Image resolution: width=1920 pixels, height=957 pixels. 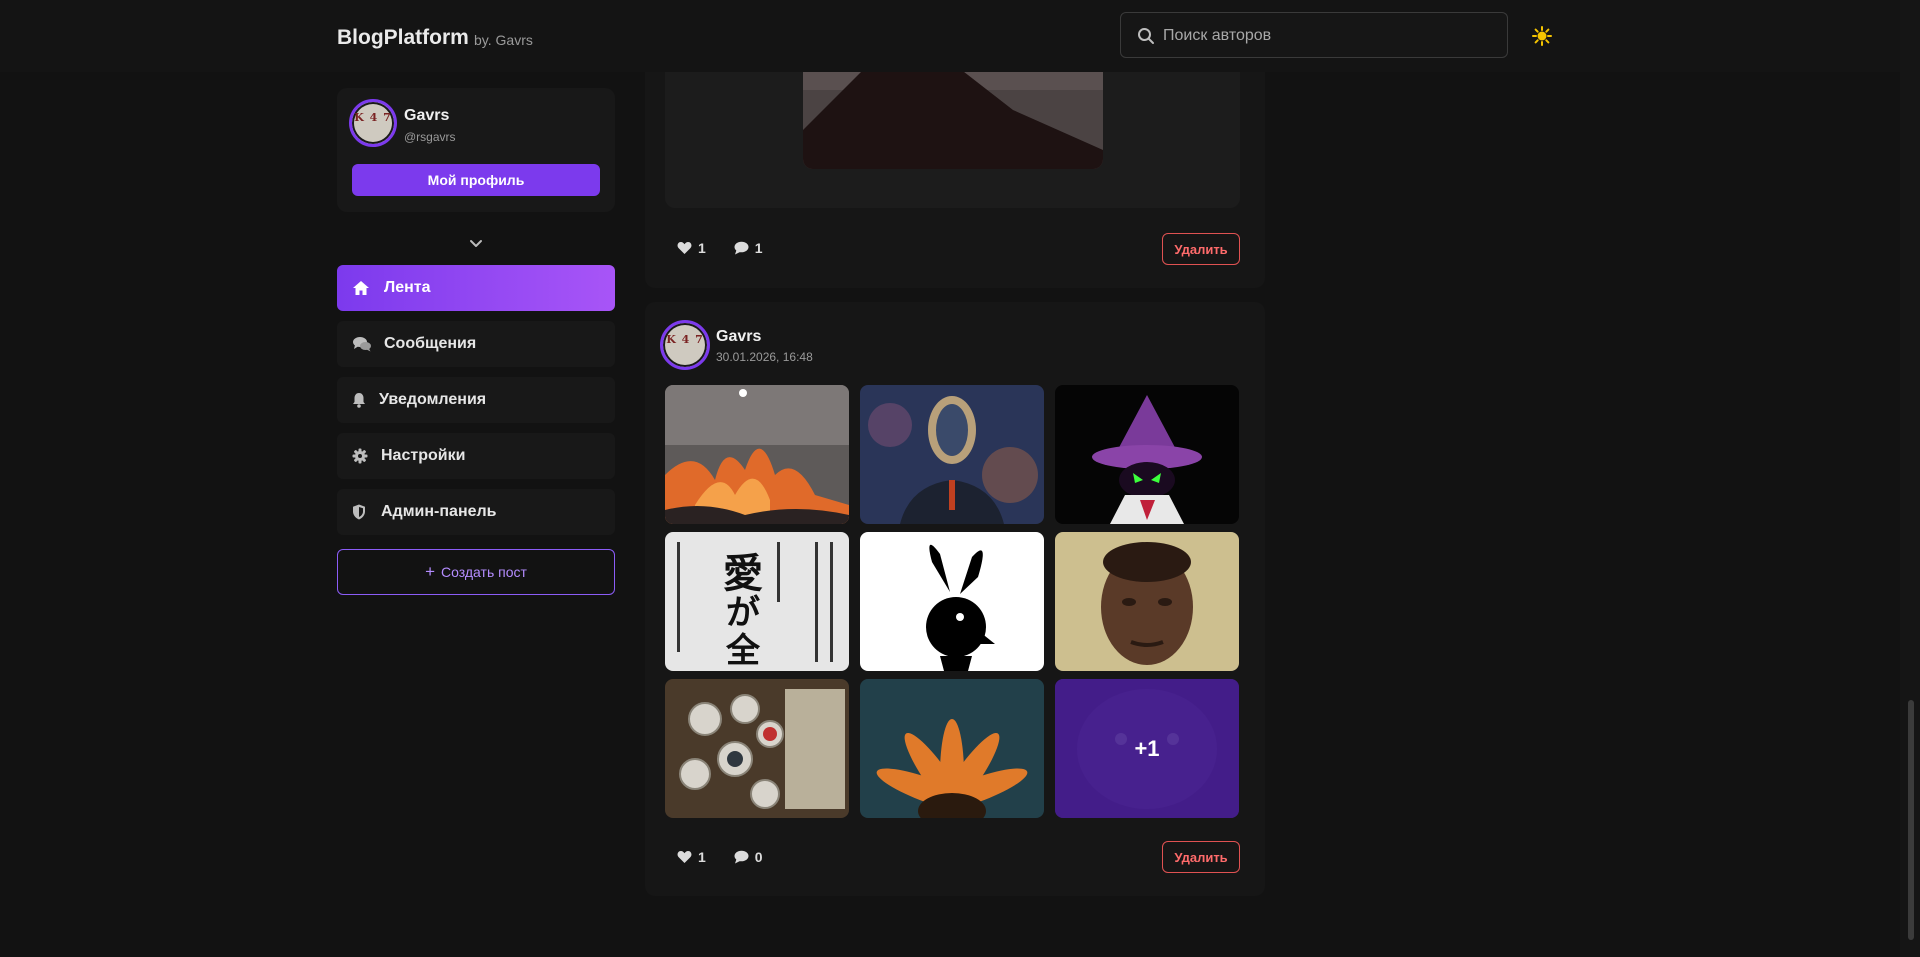 I want to click on gallery-image-watches, so click(x=757, y=748).